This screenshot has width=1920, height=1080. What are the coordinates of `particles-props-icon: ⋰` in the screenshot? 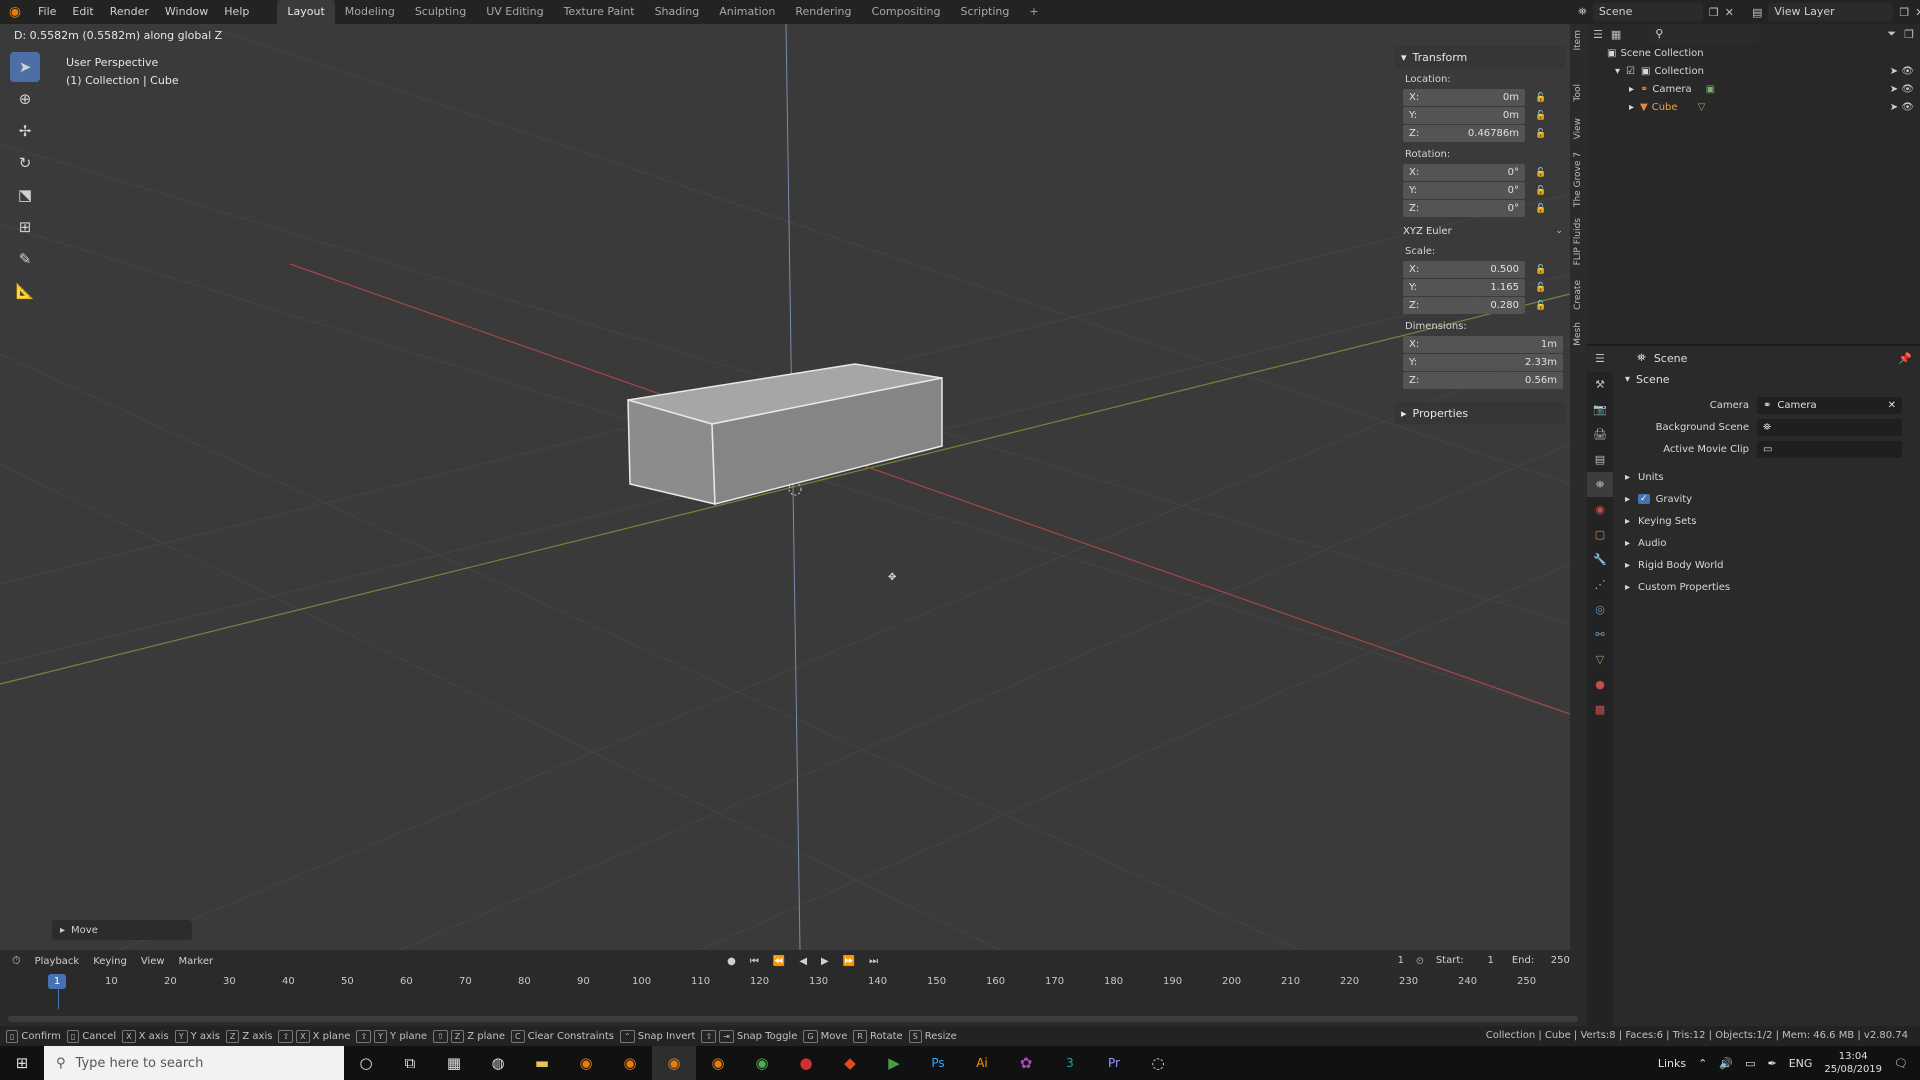 It's located at (1600, 584).